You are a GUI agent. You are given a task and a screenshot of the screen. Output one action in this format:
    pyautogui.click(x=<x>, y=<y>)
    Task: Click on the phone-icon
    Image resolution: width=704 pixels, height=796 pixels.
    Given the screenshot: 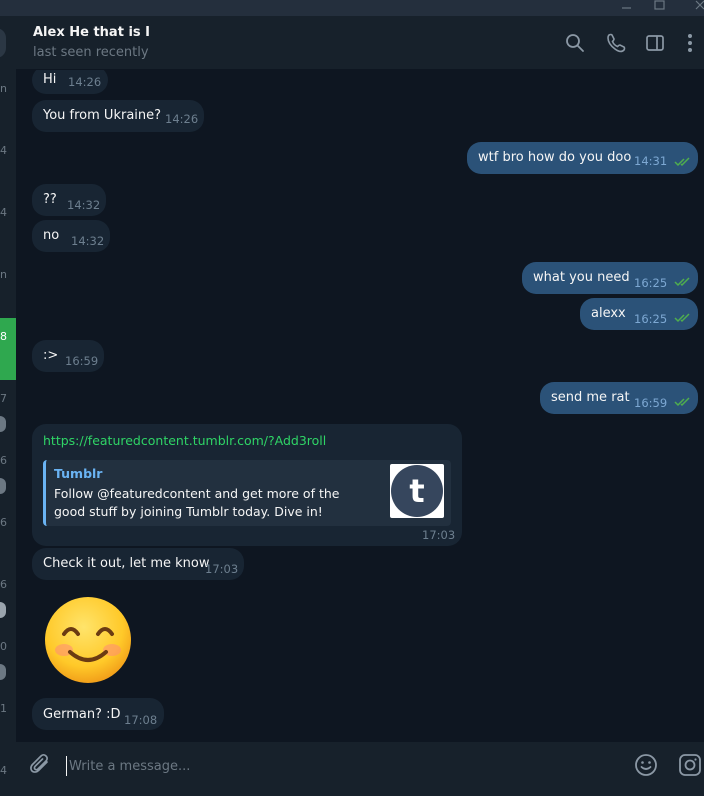 What is the action you would take?
    pyautogui.click(x=616, y=43)
    